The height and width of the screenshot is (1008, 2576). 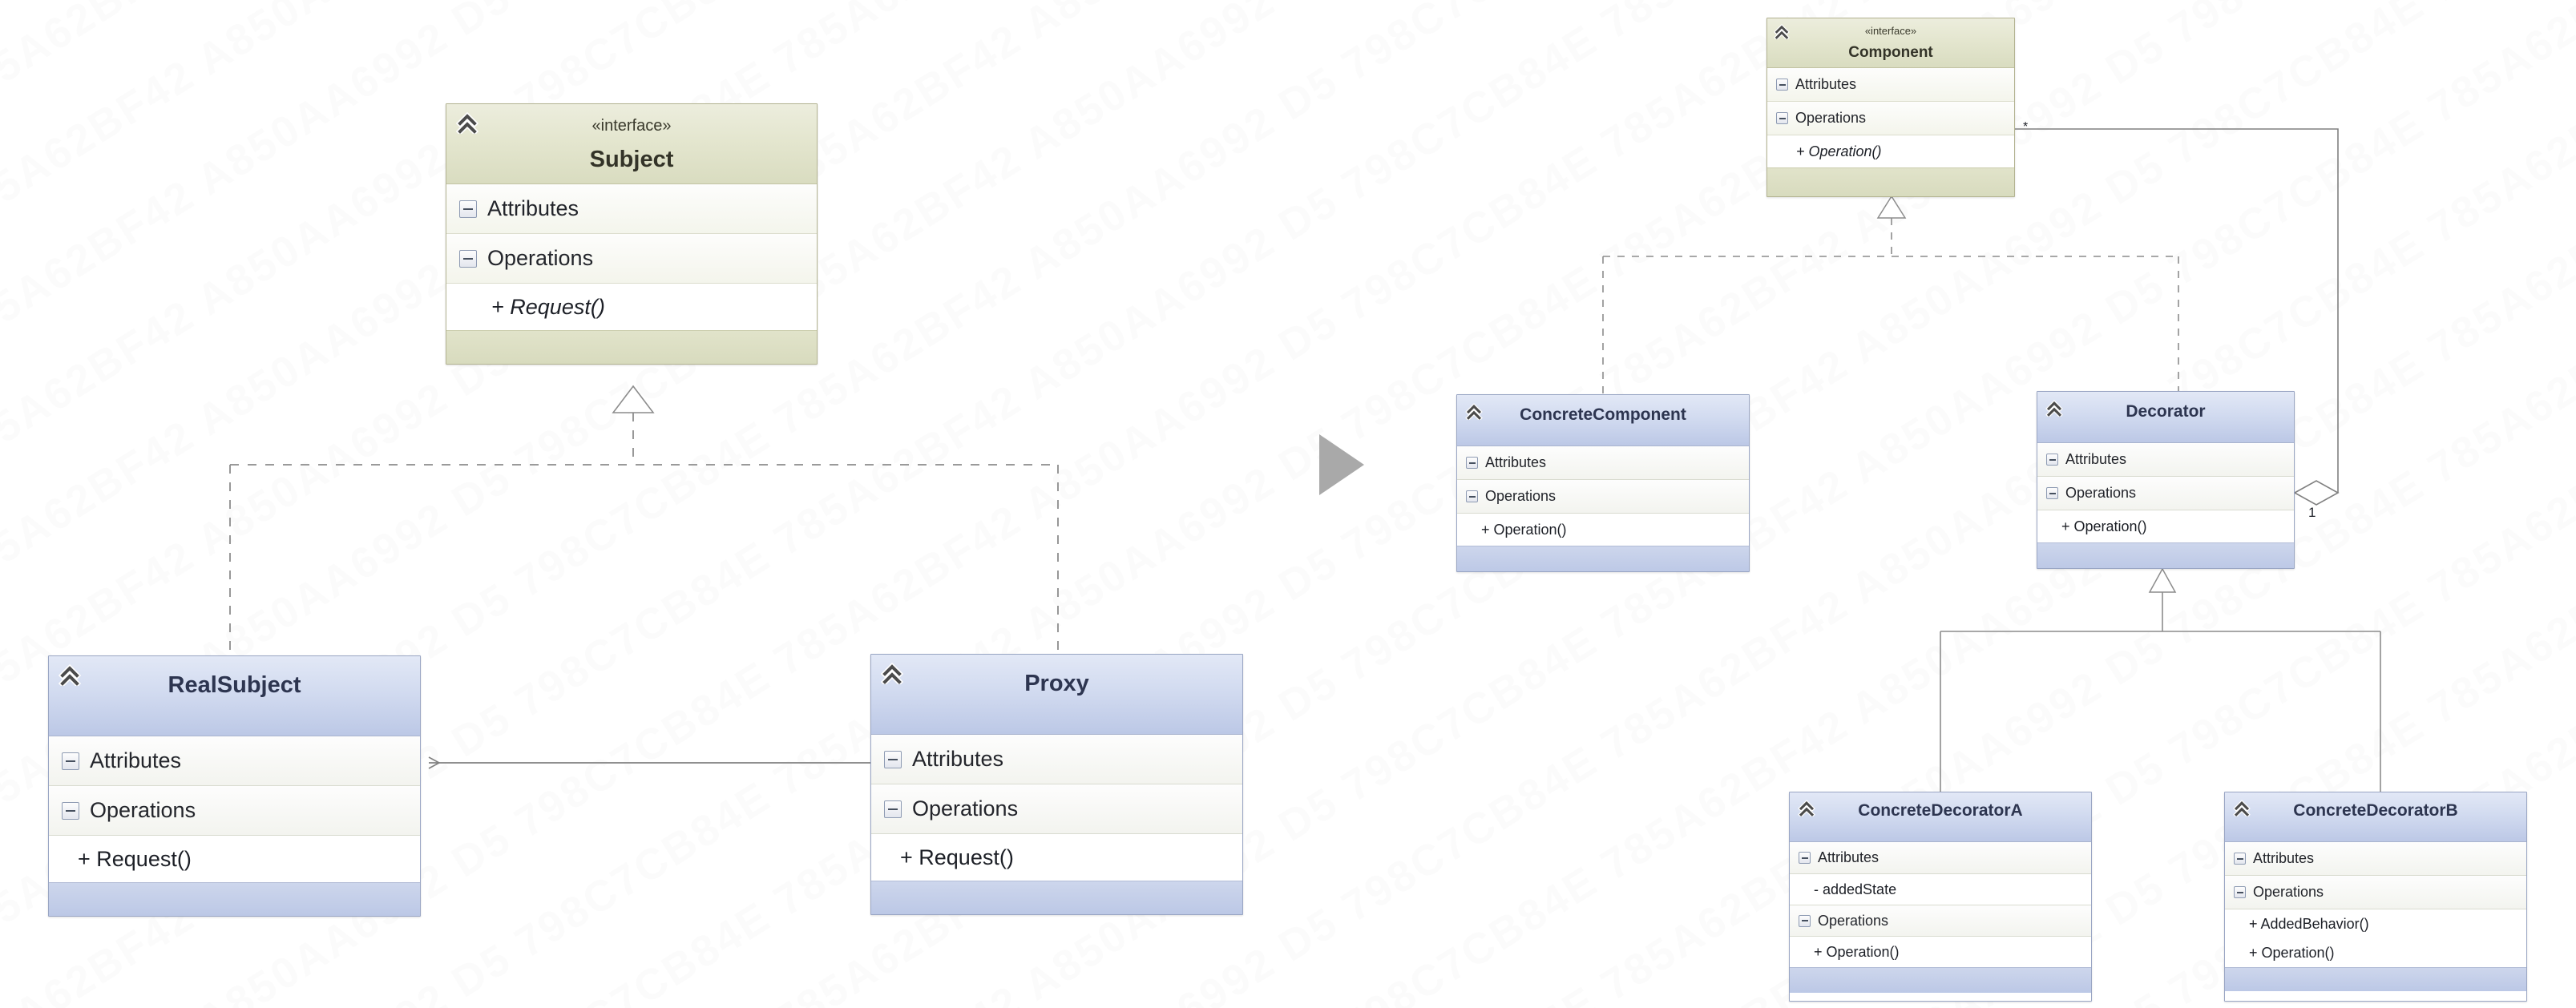 What do you see at coordinates (1603, 463) in the screenshot?
I see `compartment-attributes-concretecomponent: Attributes` at bounding box center [1603, 463].